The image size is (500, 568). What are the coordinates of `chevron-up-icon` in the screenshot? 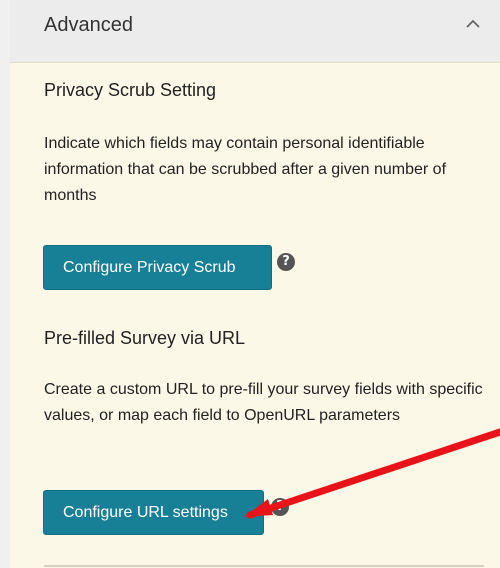 It's located at (473, 24).